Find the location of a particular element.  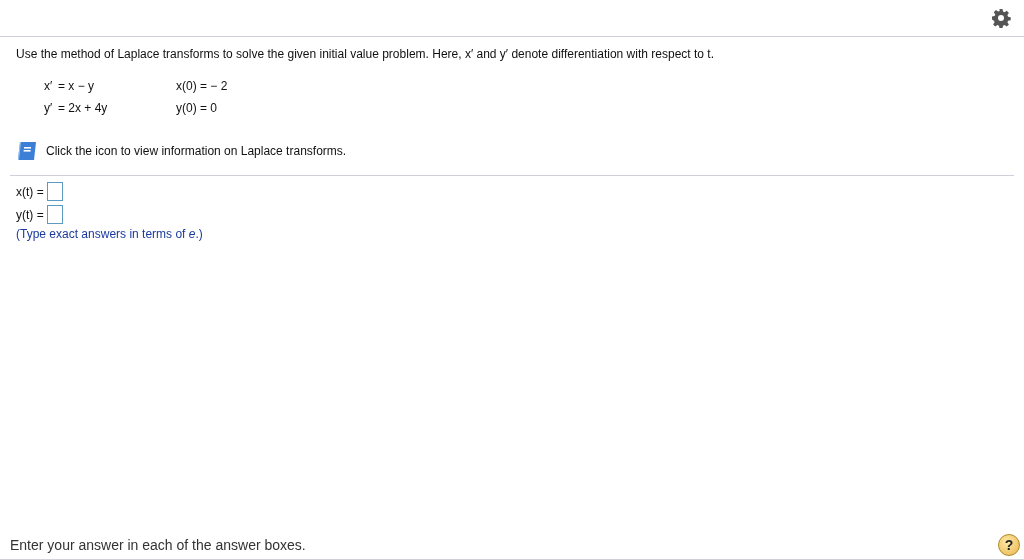

equation-rhs: = 2x + 4y is located at coordinates (83, 108).